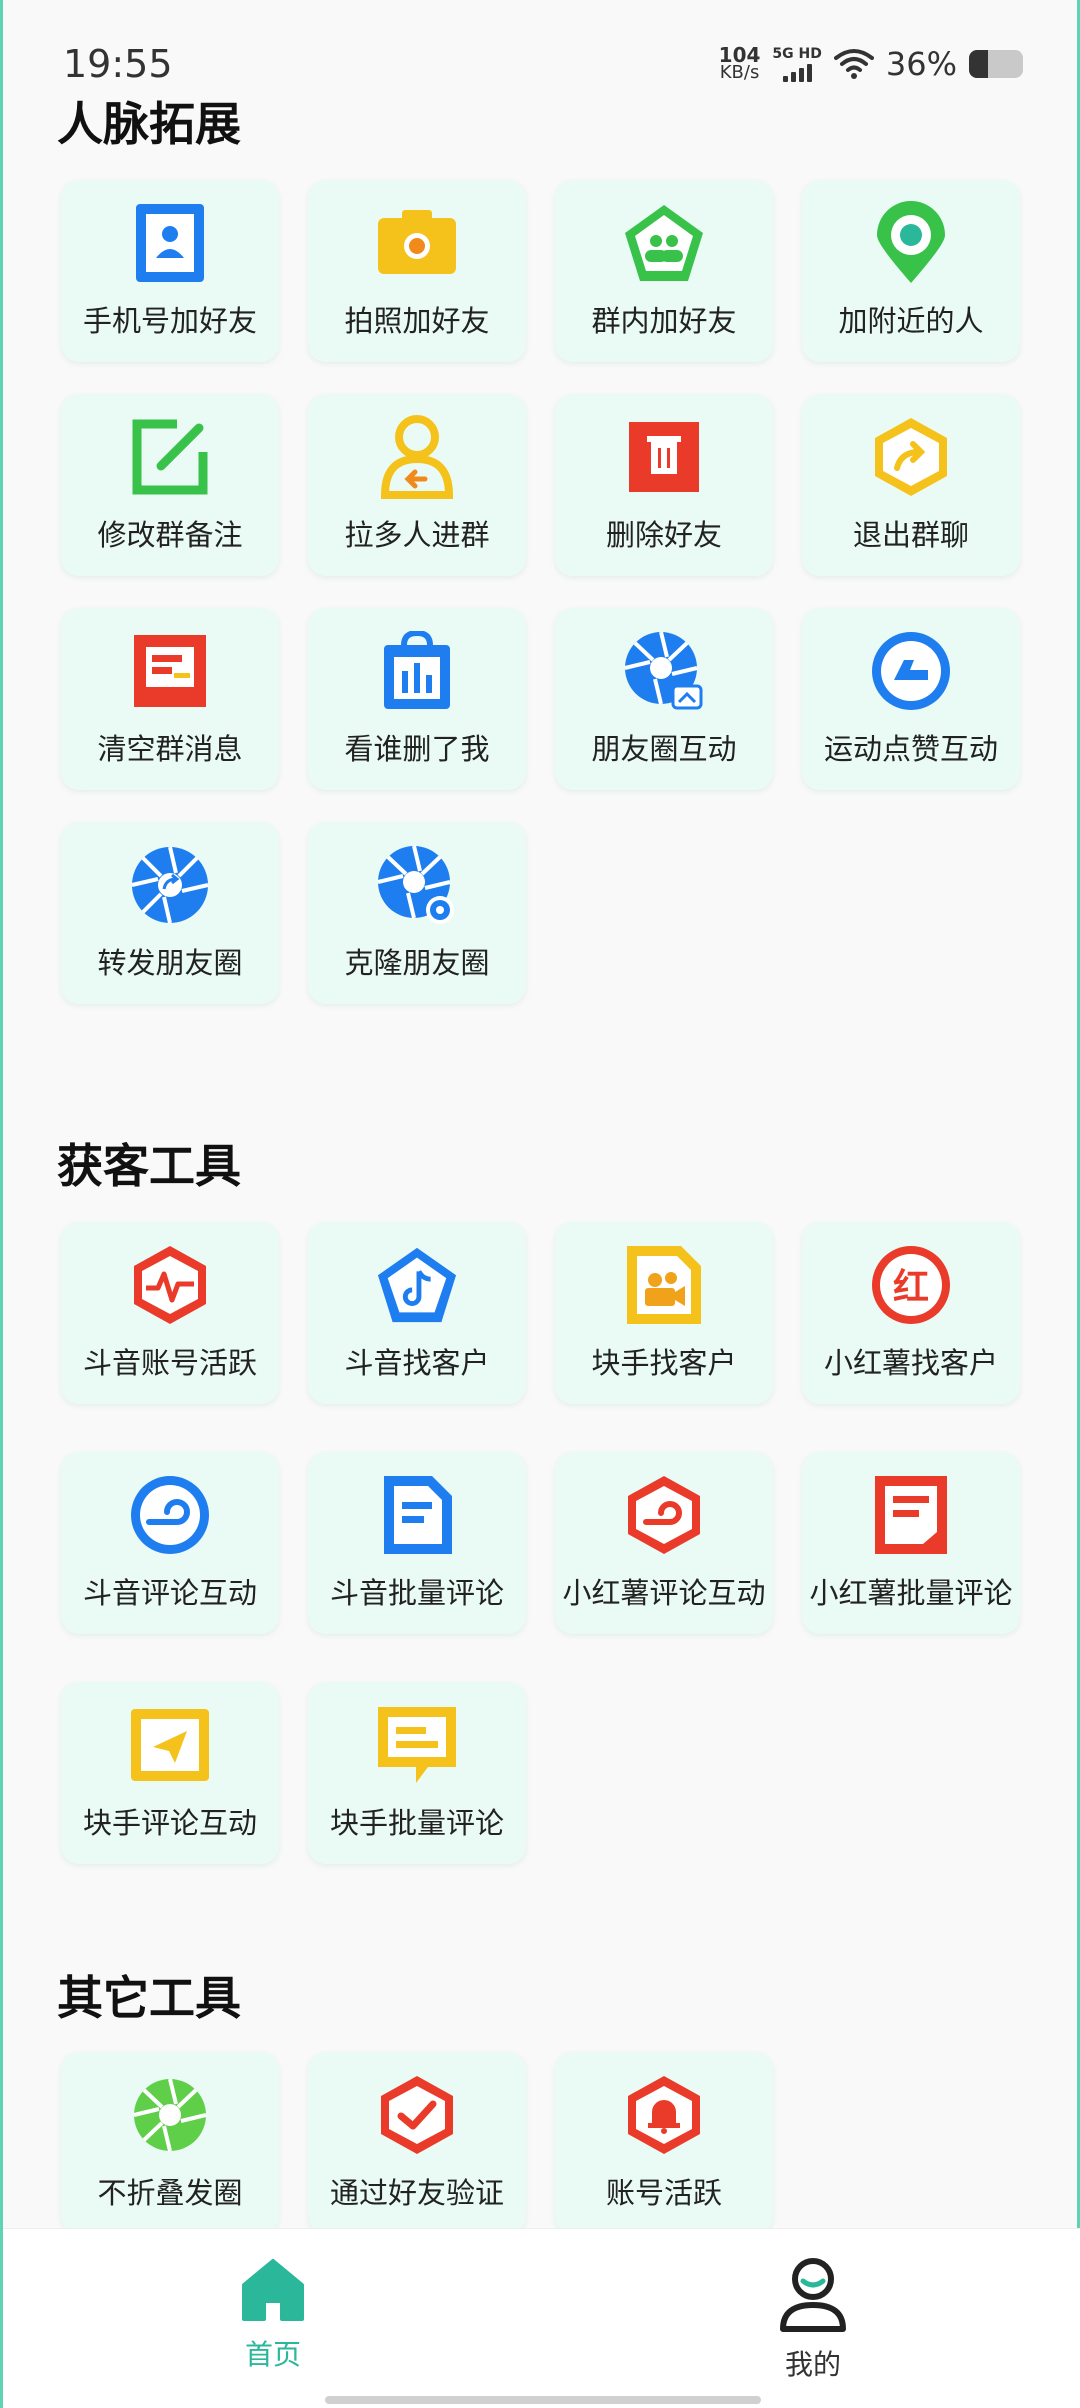  I want to click on tool-tile: 小红薯批量评论, so click(911, 1543).